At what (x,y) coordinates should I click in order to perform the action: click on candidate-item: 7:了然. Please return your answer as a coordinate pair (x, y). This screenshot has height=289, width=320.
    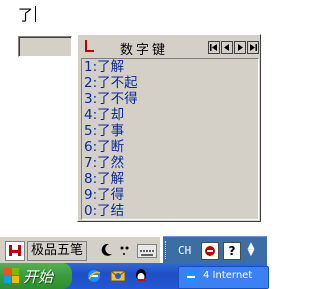
    Looking at the image, I should click on (104, 163).